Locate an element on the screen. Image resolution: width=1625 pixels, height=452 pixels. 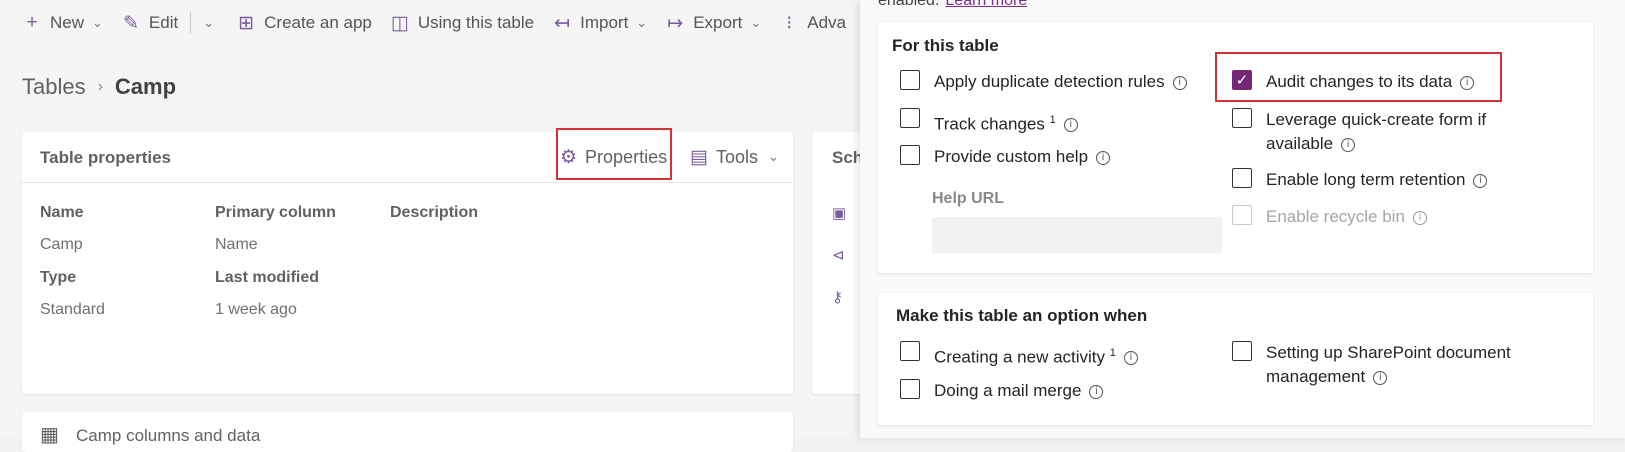
quick-create-checkbox is located at coordinates (1242, 118).